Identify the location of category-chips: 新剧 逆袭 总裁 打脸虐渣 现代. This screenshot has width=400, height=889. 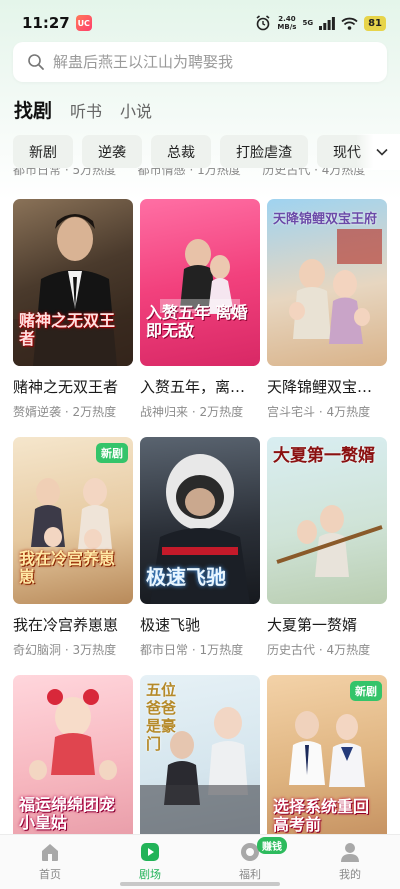
(206, 152).